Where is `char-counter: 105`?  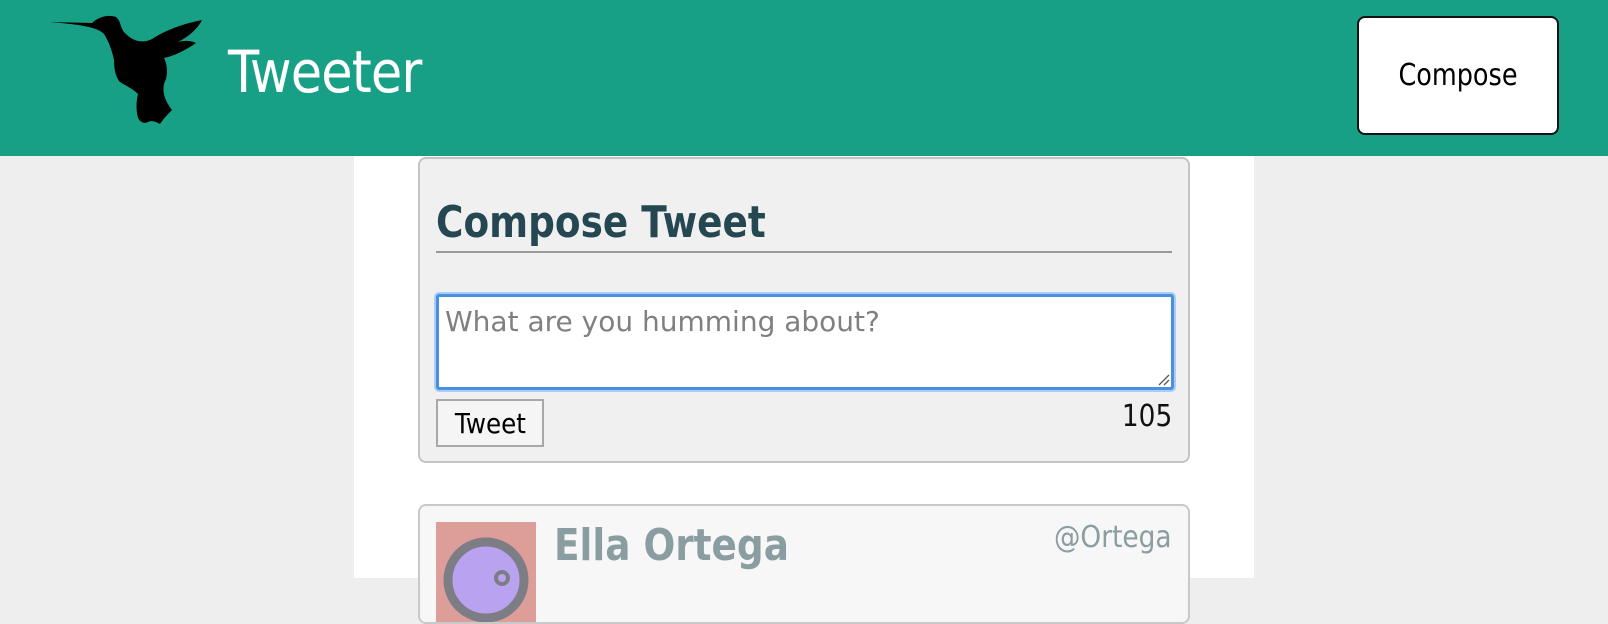 char-counter: 105 is located at coordinates (1146, 416).